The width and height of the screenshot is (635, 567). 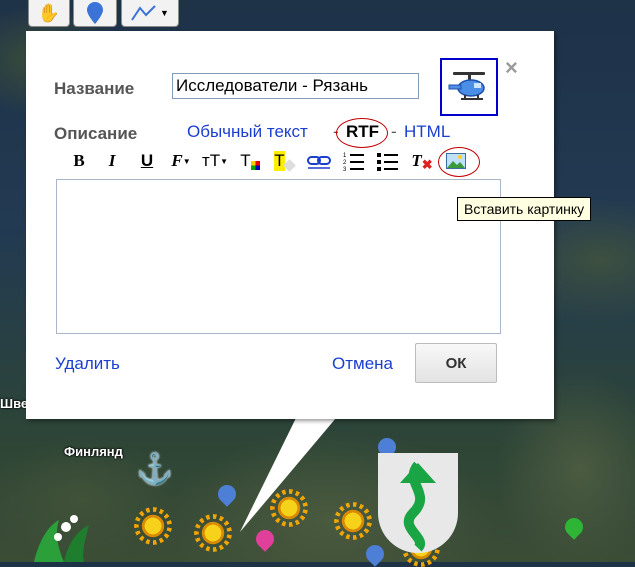 I want to click on remove-formatting-button: T ✖, so click(x=422, y=161).